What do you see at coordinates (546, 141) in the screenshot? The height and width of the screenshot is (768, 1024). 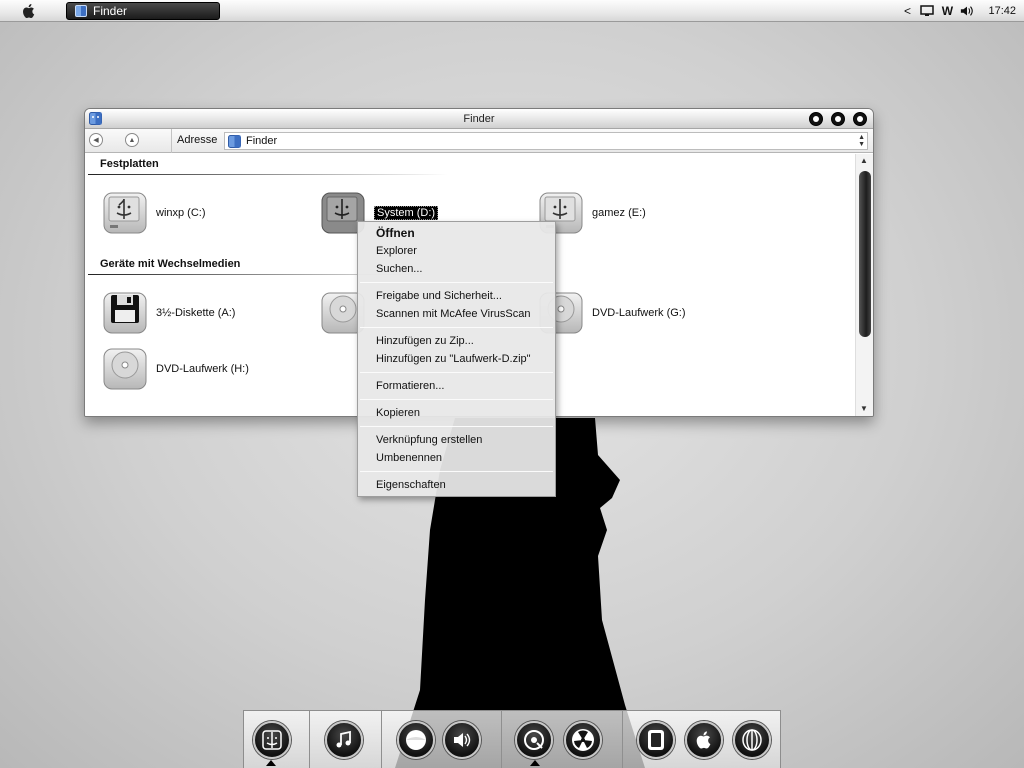 I see `address-field: Finder ▲ ▼` at bounding box center [546, 141].